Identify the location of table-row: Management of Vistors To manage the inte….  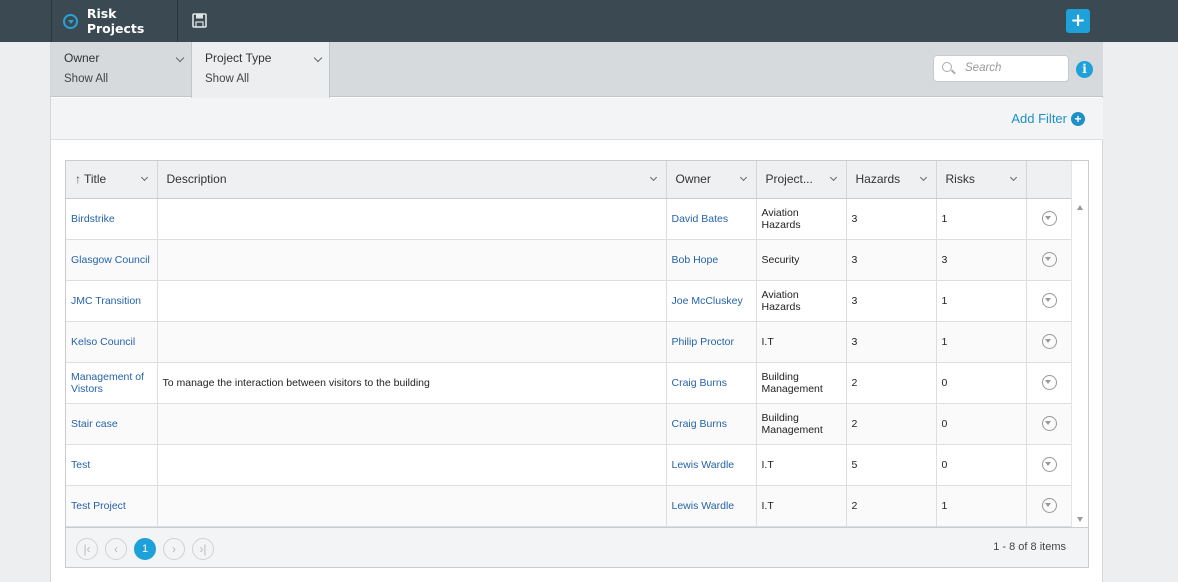
(569, 383).